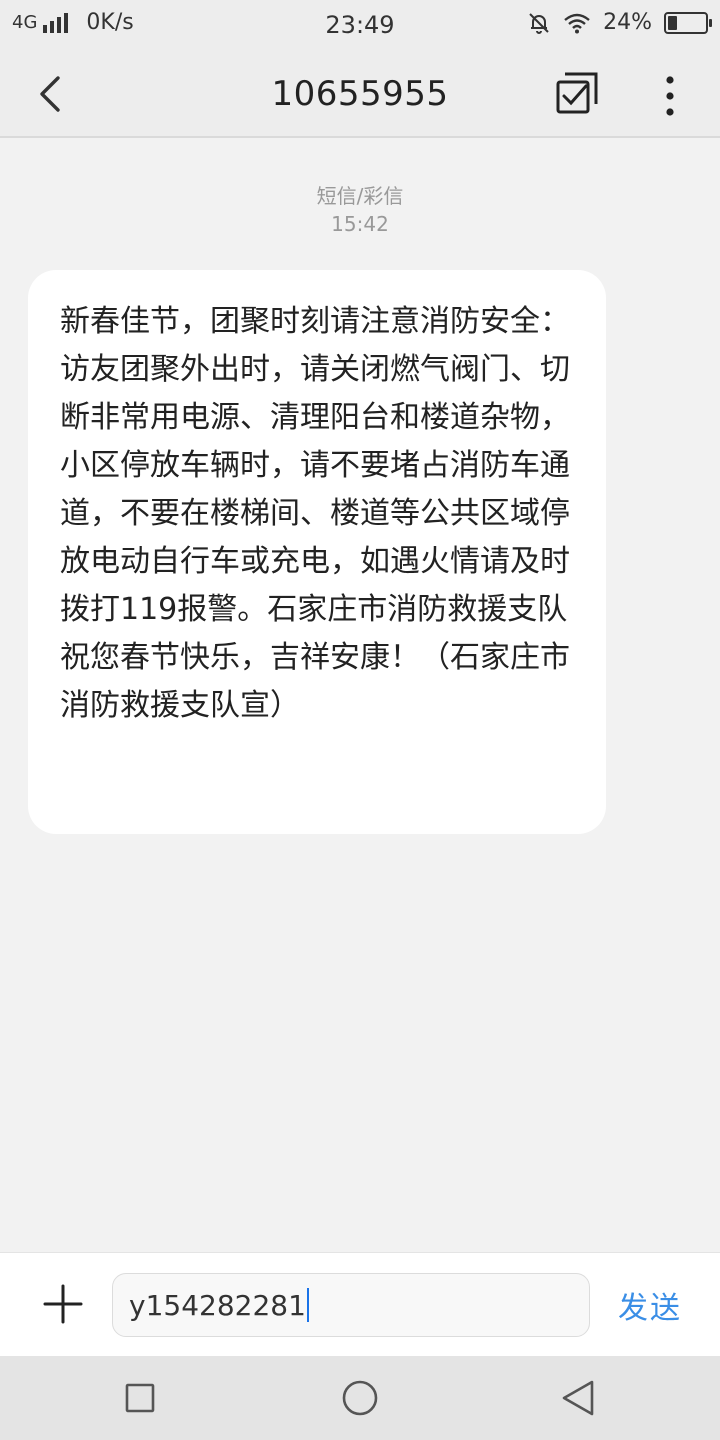  What do you see at coordinates (110, 22) in the screenshot?
I see `network-speed: 0K/s` at bounding box center [110, 22].